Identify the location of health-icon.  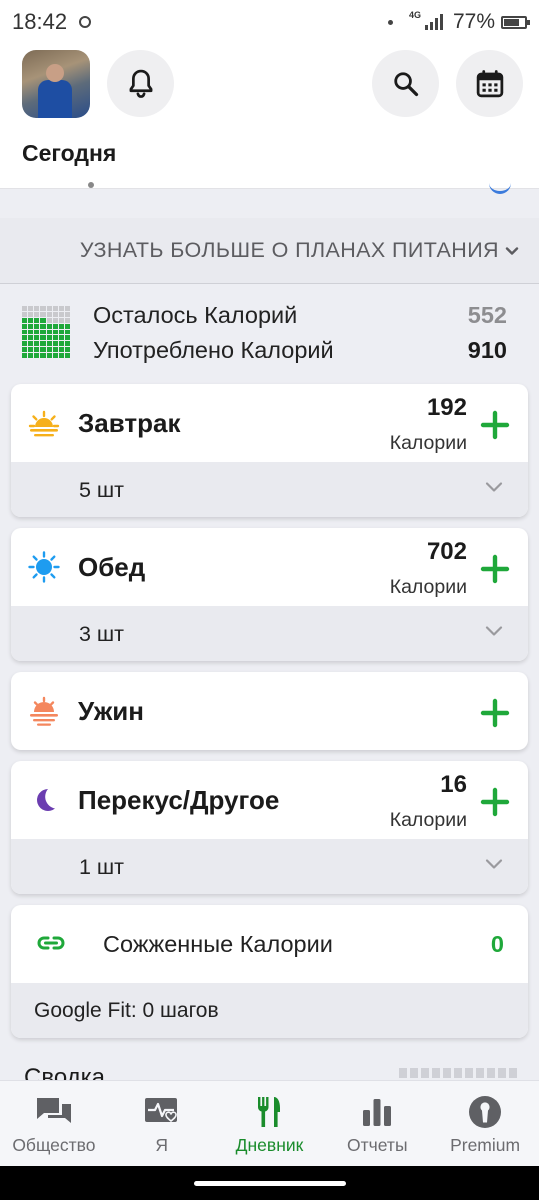
(160, 1110).